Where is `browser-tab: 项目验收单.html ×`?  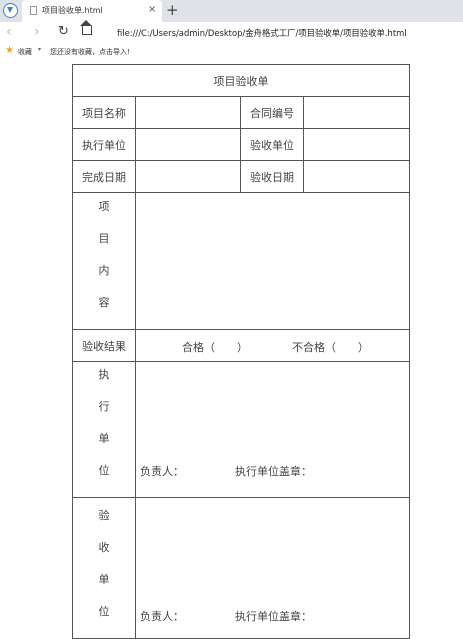
browser-tab: 项目验收单.html × is located at coordinates (92, 11).